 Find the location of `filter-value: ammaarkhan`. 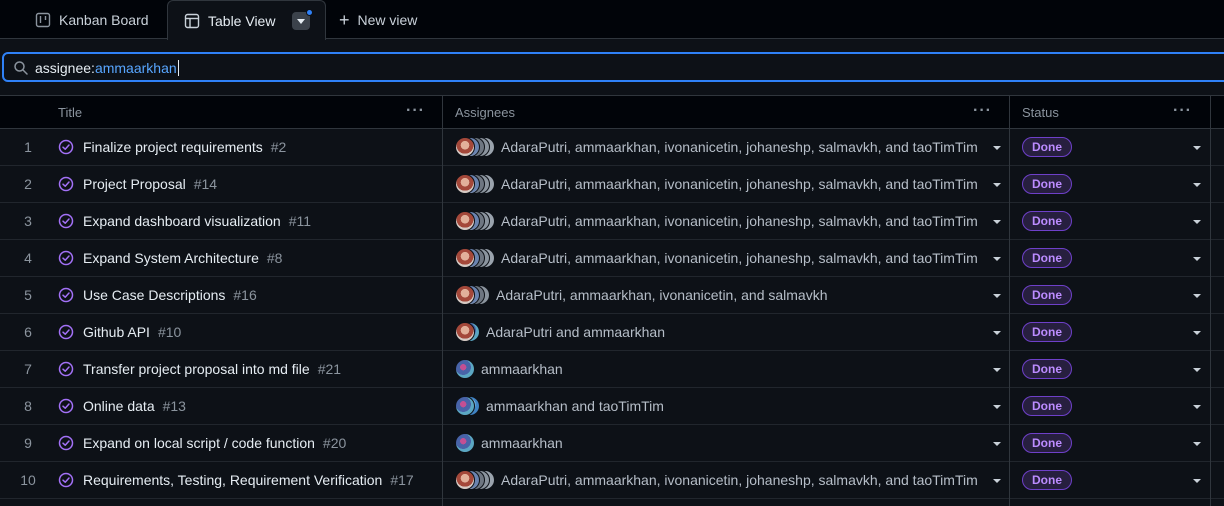

filter-value: ammaarkhan is located at coordinates (135, 68).